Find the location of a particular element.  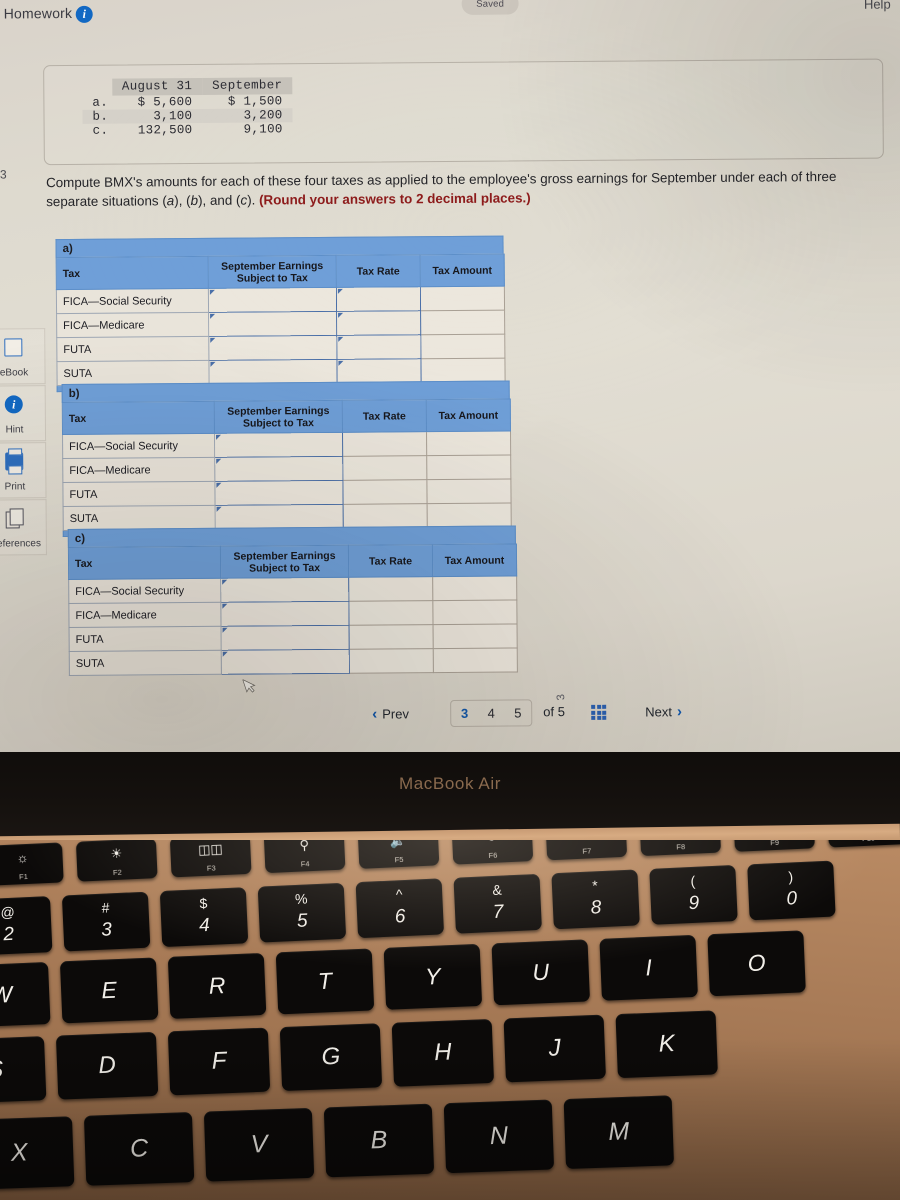

sidebar-item-hint: i Hint is located at coordinates (23, 413).